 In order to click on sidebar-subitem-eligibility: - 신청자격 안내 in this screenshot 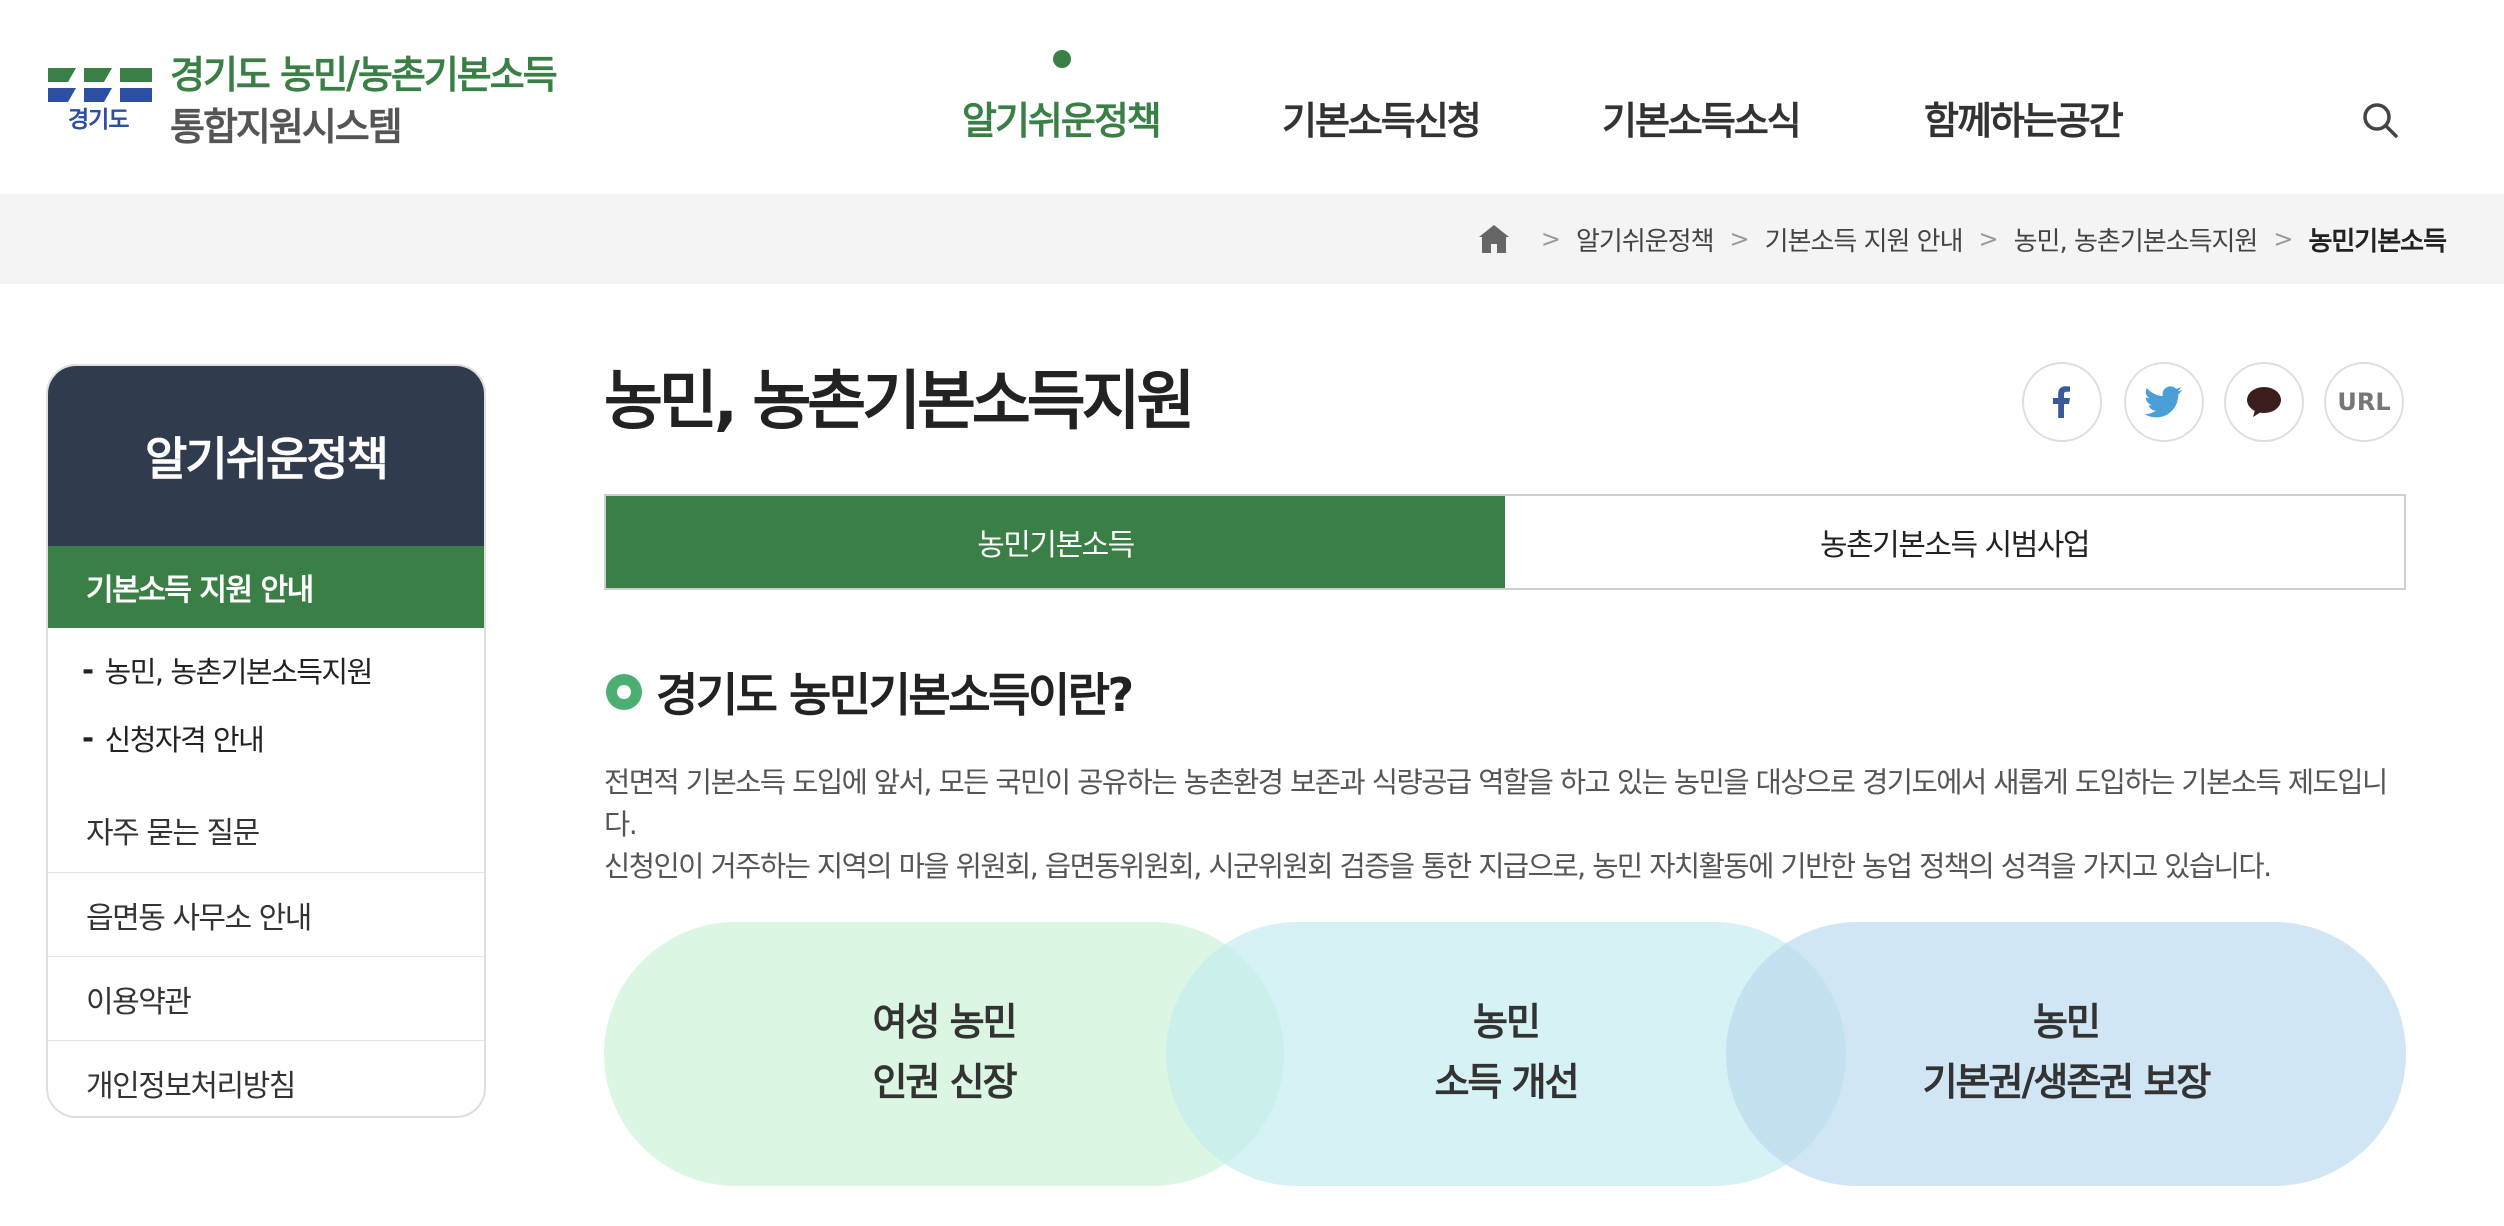, I will do `click(266, 738)`.